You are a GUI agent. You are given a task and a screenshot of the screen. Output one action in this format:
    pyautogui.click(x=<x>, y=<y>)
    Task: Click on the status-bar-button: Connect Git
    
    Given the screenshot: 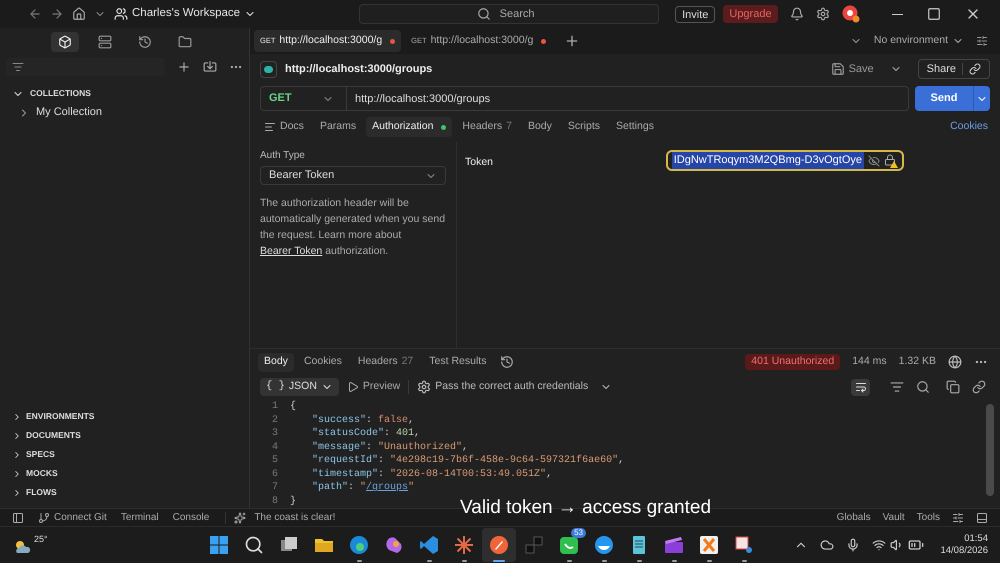 What is the action you would take?
    pyautogui.click(x=72, y=517)
    